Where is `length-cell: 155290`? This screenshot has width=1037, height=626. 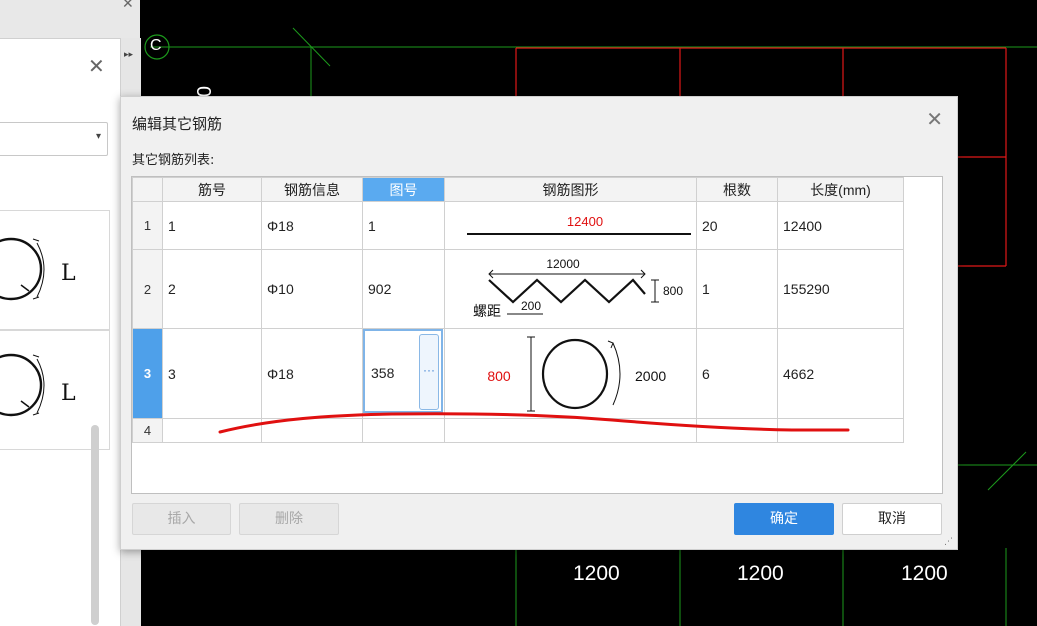
length-cell: 155290 is located at coordinates (840, 289).